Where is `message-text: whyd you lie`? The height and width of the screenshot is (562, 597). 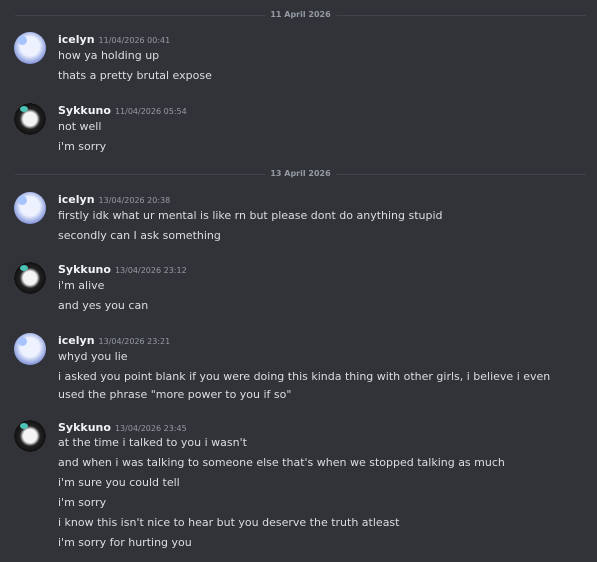
message-text: whyd you lie is located at coordinates (93, 356).